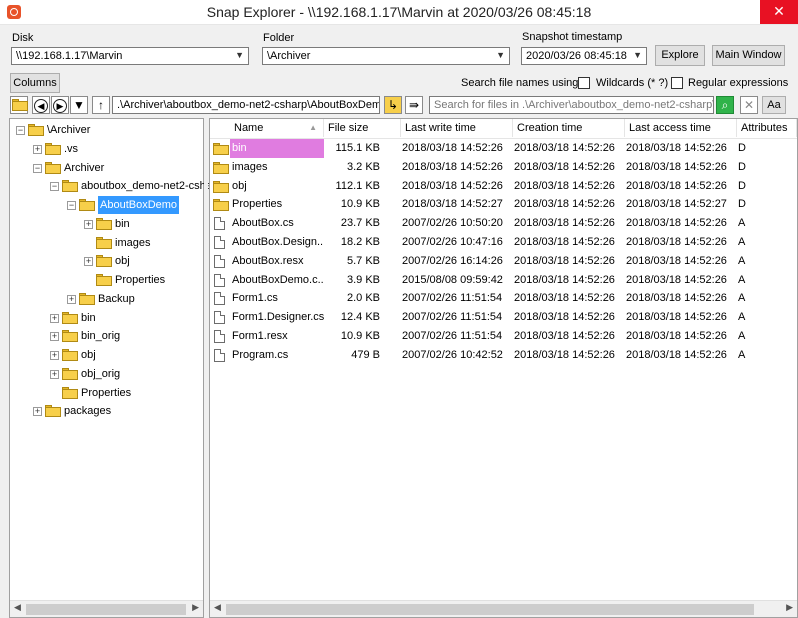 This screenshot has width=798, height=618. Describe the element at coordinates (742, 148) in the screenshot. I see `file-attr: D` at that location.